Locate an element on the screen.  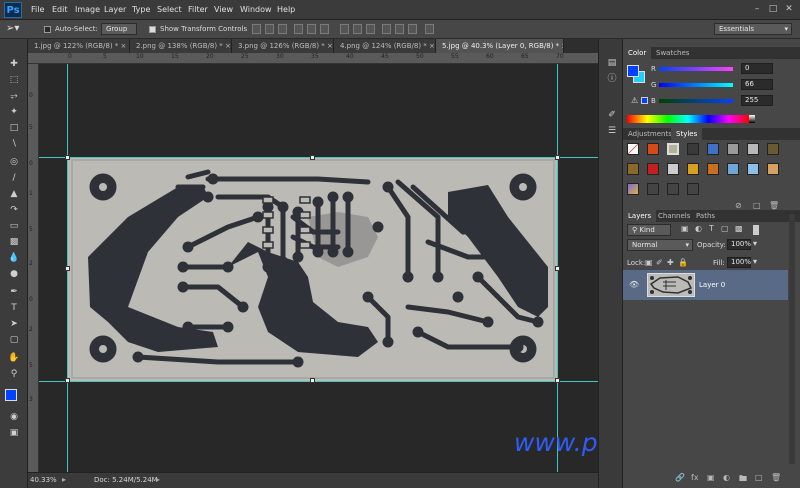
web-color-swatch is located at coordinates (644, 100).